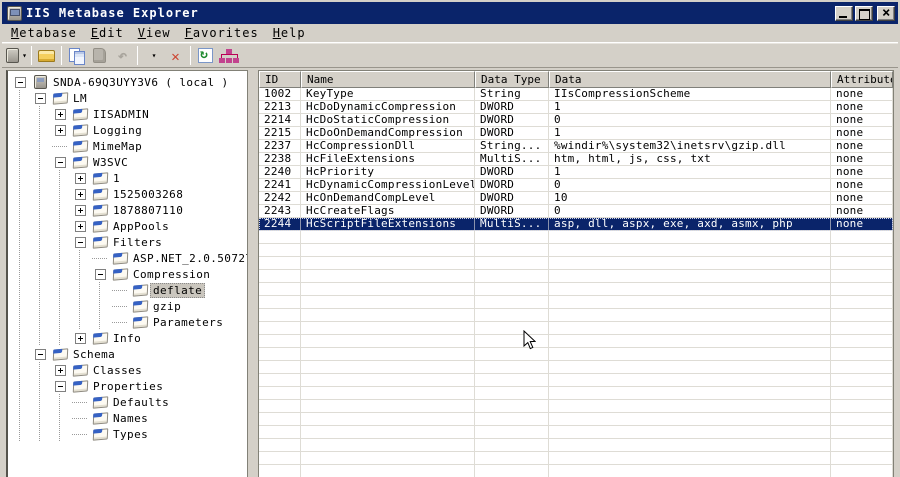 Image resolution: width=900 pixels, height=477 pixels. Describe the element at coordinates (116, 178) in the screenshot. I see `tree-item-label: 1` at that location.